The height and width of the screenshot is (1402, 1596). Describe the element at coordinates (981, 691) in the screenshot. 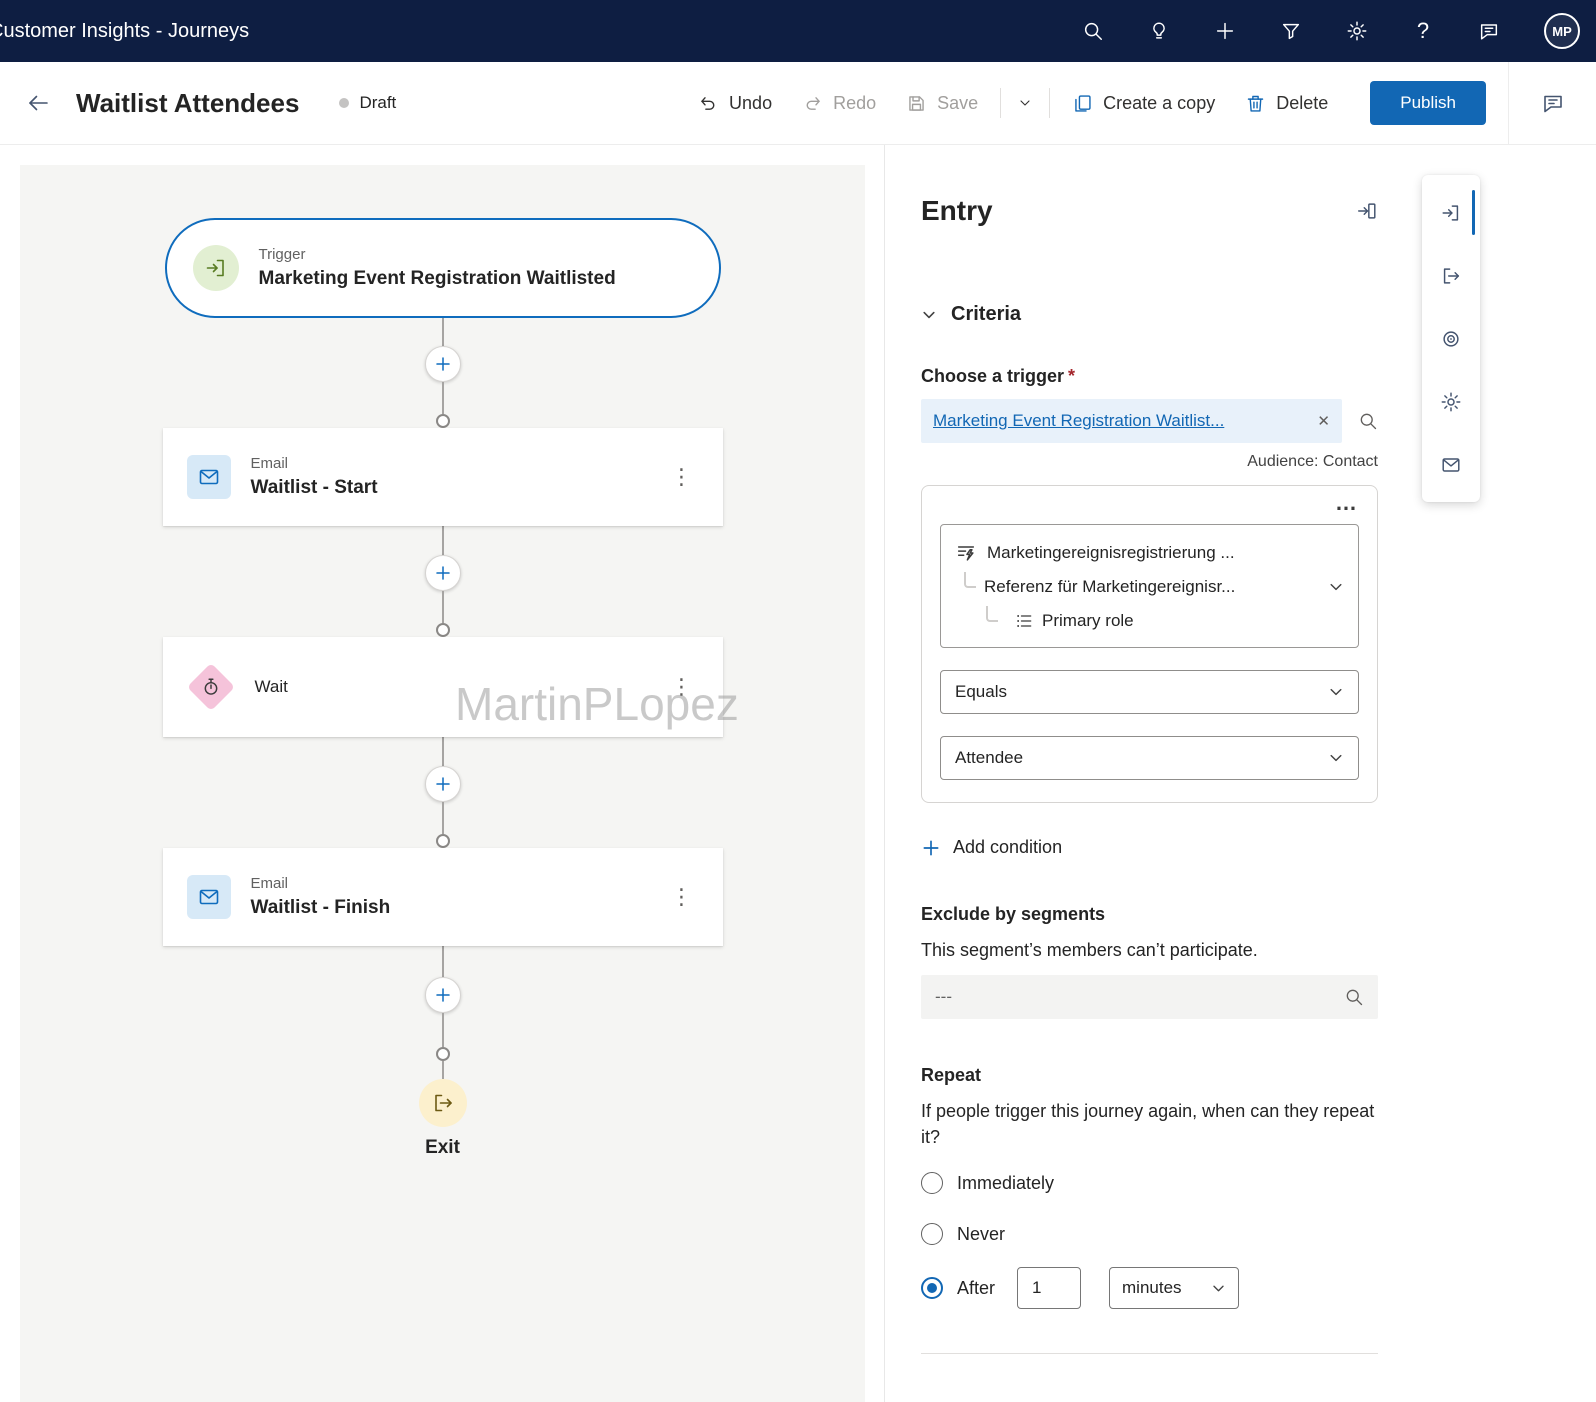

I see `operator-value: Equals` at that location.